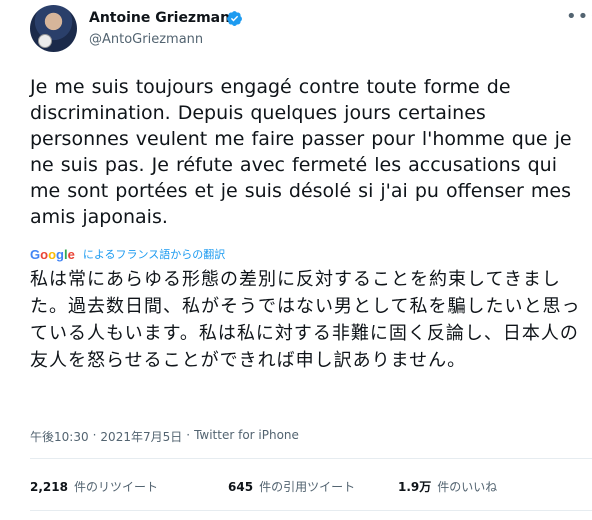 This screenshot has width=592, height=520. What do you see at coordinates (115, 487) in the screenshot?
I see `retweets-label: 件のリツイート` at bounding box center [115, 487].